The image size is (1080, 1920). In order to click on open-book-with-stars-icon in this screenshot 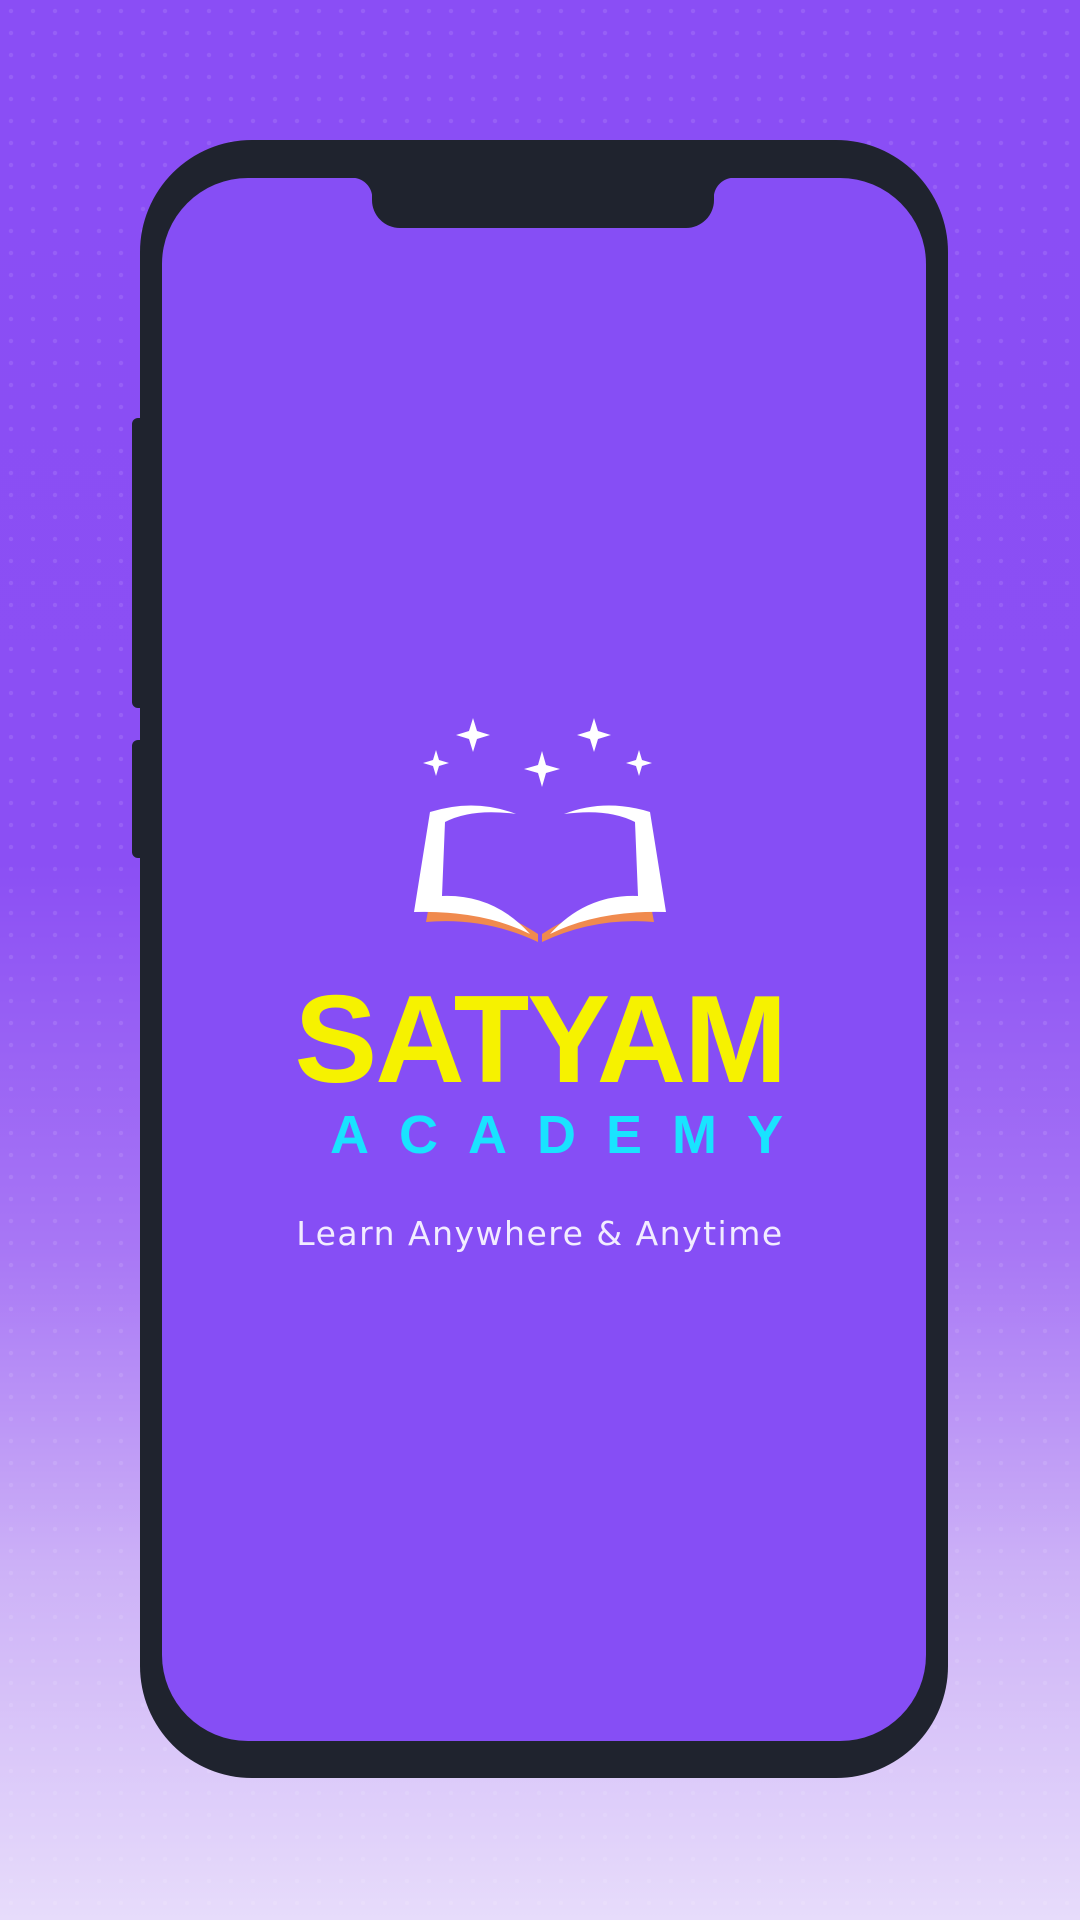, I will do `click(540, 830)`.